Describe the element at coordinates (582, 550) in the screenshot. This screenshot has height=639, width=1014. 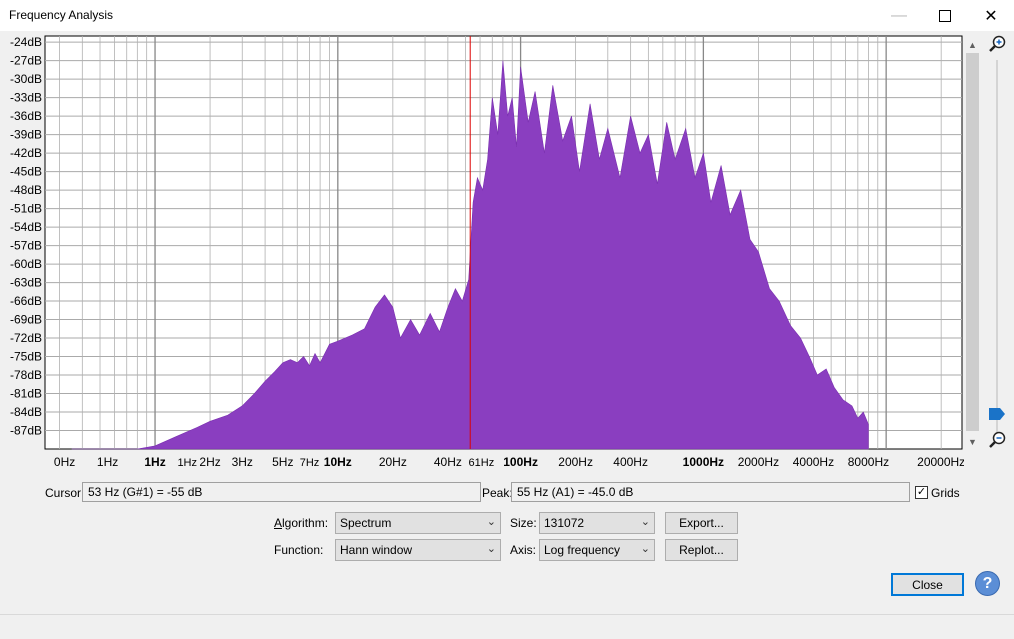
I see `axis-value: Log frequency` at that location.